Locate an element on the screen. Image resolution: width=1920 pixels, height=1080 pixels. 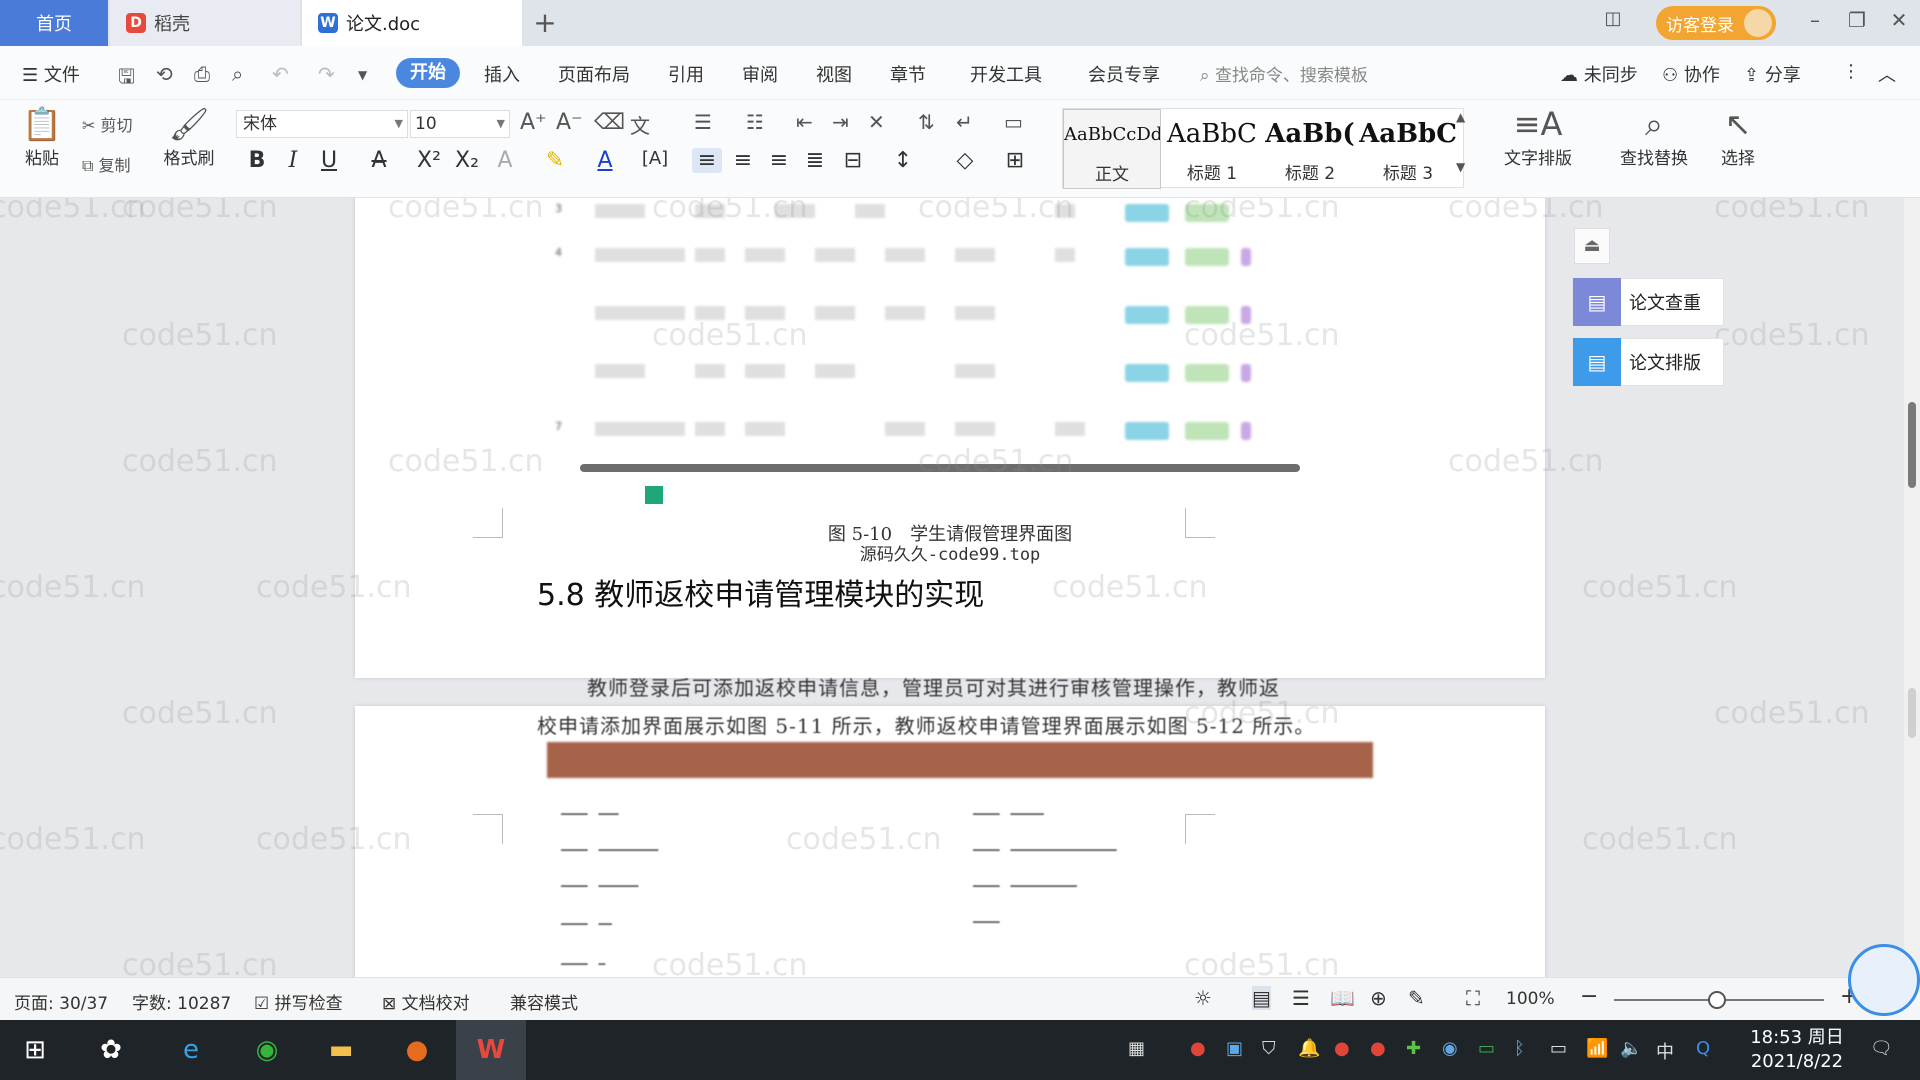
style-heading-3: AaBbC 标题 3 is located at coordinates (1408, 149).